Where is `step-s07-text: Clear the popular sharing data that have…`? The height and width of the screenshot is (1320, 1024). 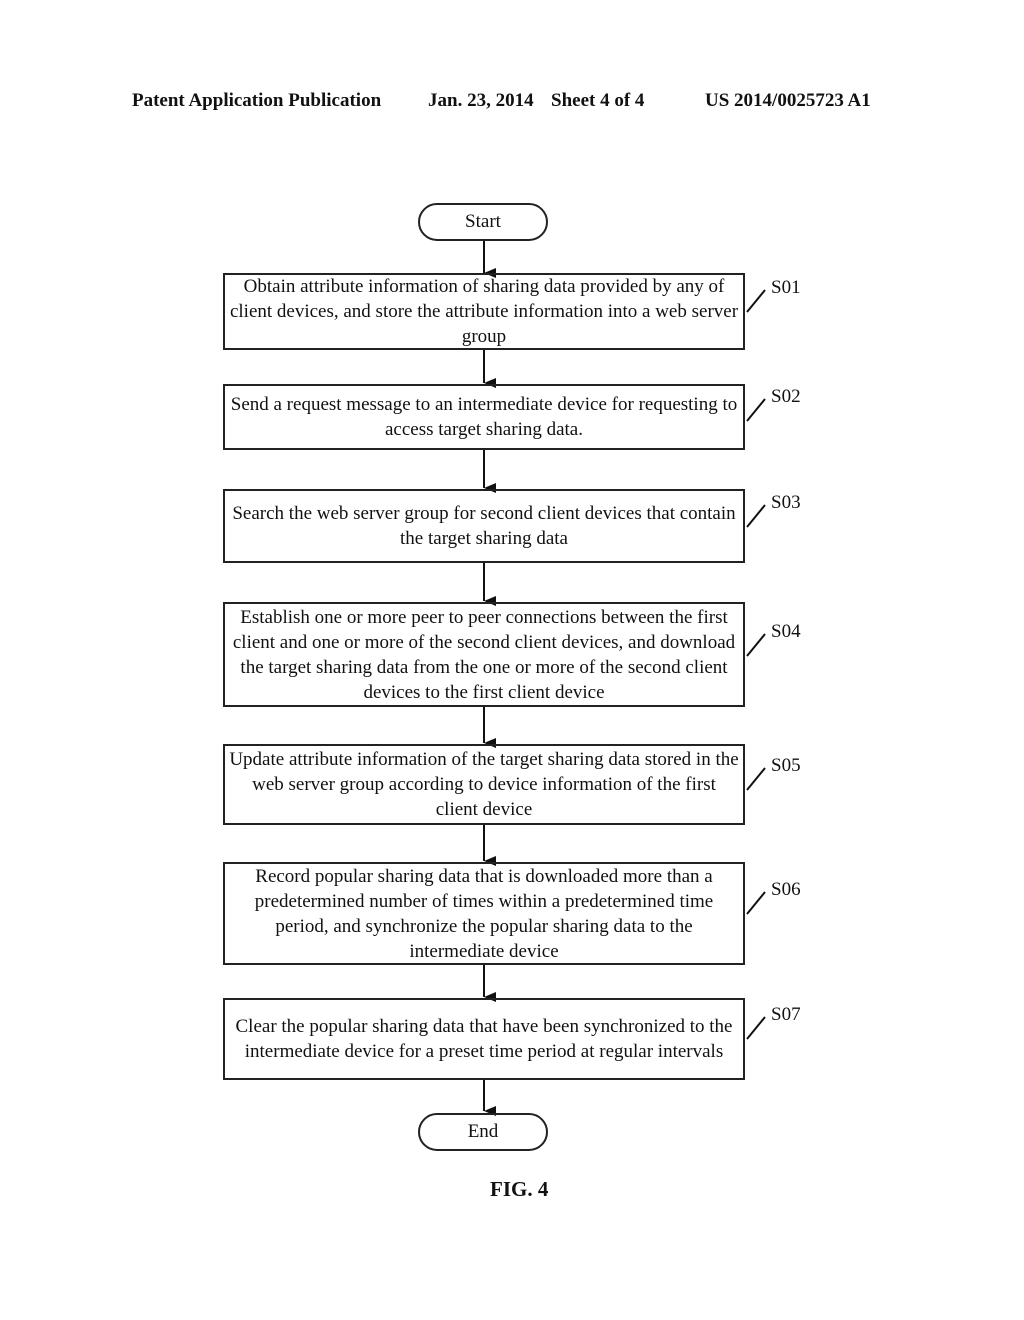 step-s07-text: Clear the popular sharing data that have… is located at coordinates (484, 1039).